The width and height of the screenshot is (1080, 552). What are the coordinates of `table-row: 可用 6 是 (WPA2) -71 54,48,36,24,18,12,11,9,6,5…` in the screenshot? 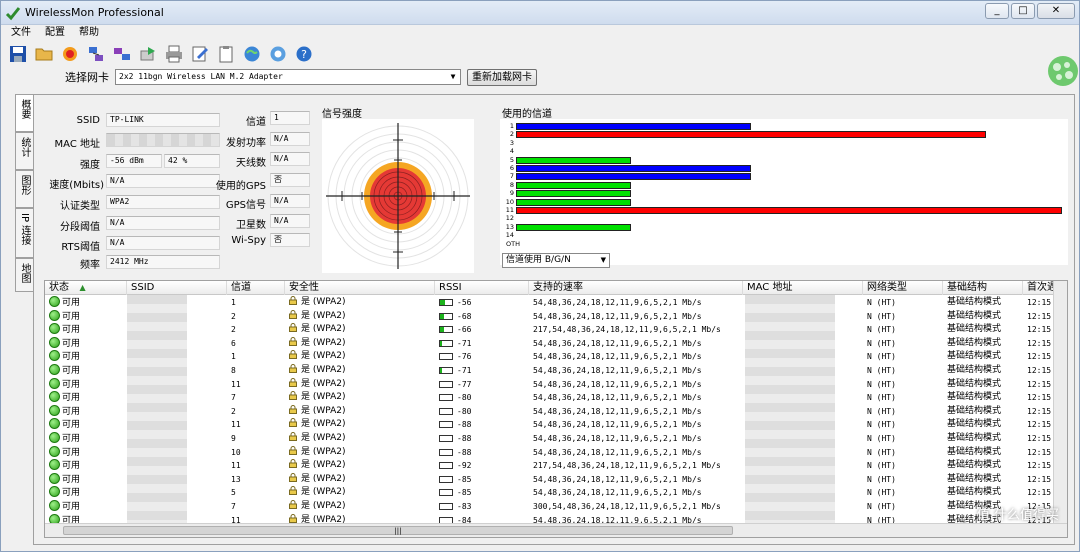 It's located at (550, 343).